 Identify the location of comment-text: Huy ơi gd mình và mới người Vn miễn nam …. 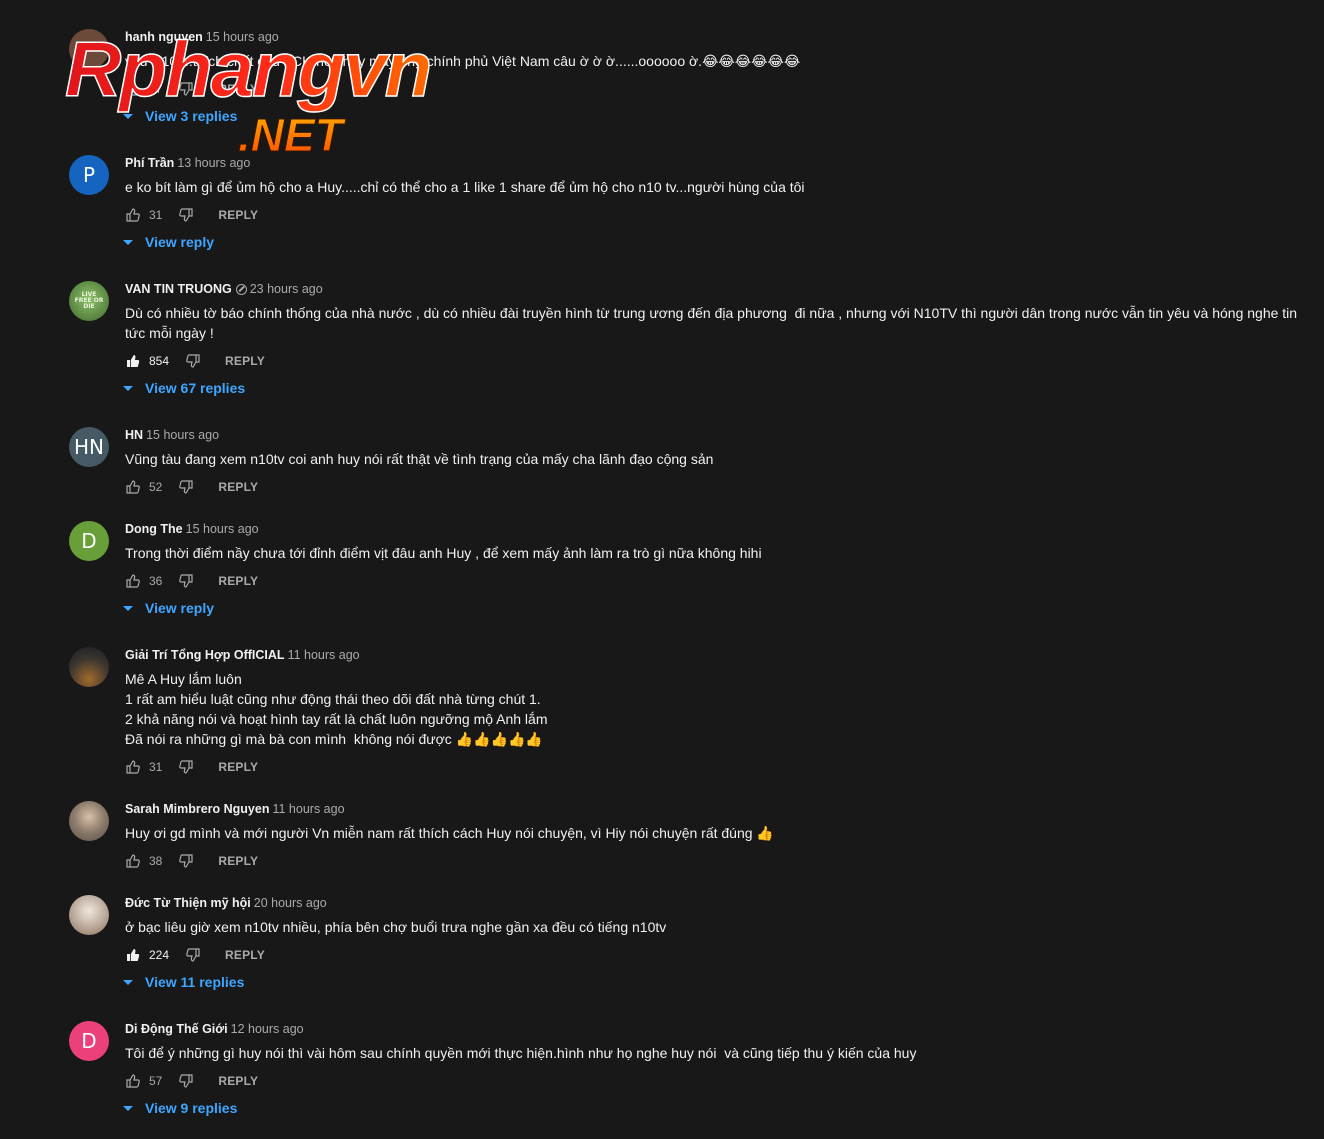
(449, 833).